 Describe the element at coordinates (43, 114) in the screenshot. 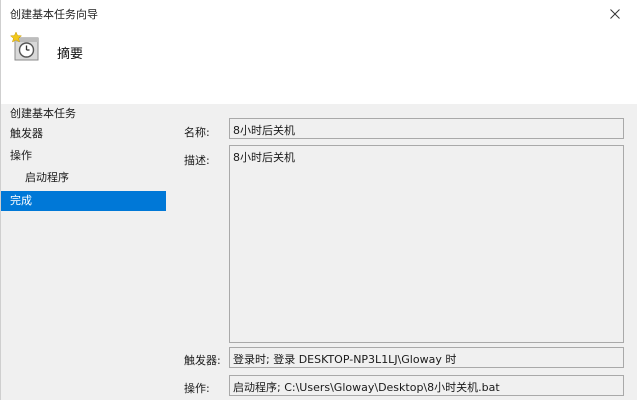

I see `nav-item-create-basic-task: 创建基本任务` at that location.